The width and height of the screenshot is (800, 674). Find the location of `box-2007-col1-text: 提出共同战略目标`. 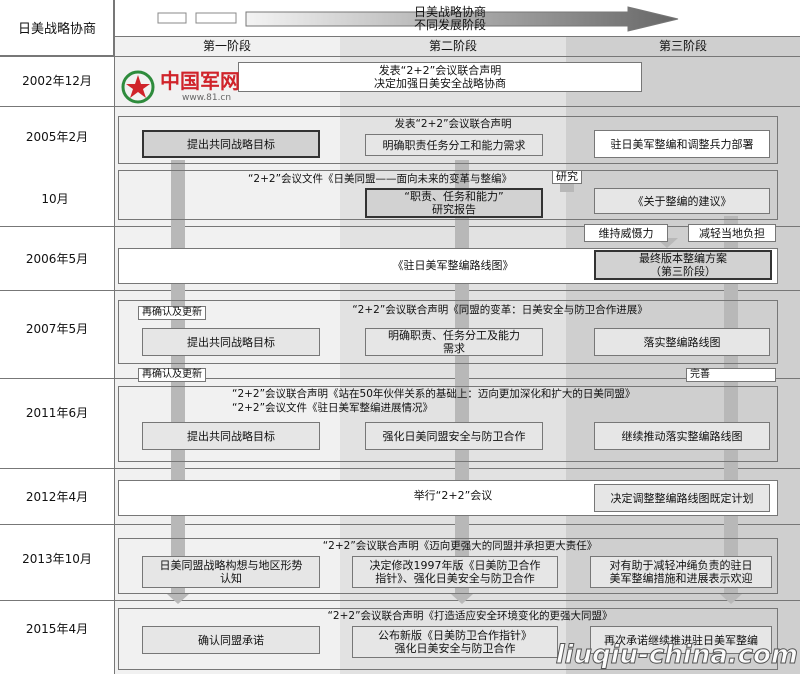

box-2007-col1-text: 提出共同战略目标 is located at coordinates (231, 342).